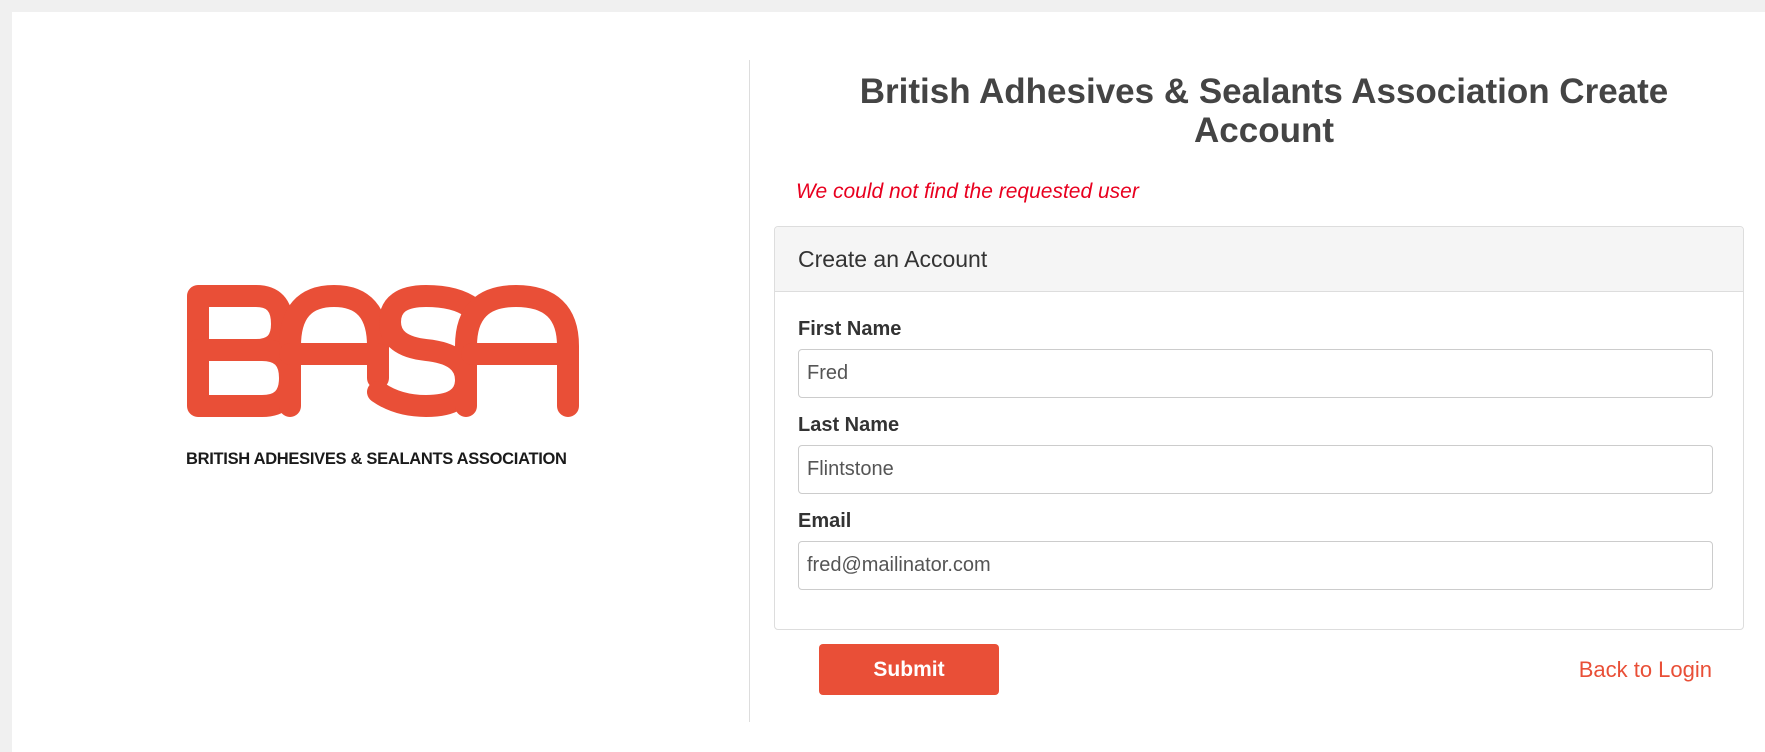  I want to click on last-name-input, so click(1255, 469).